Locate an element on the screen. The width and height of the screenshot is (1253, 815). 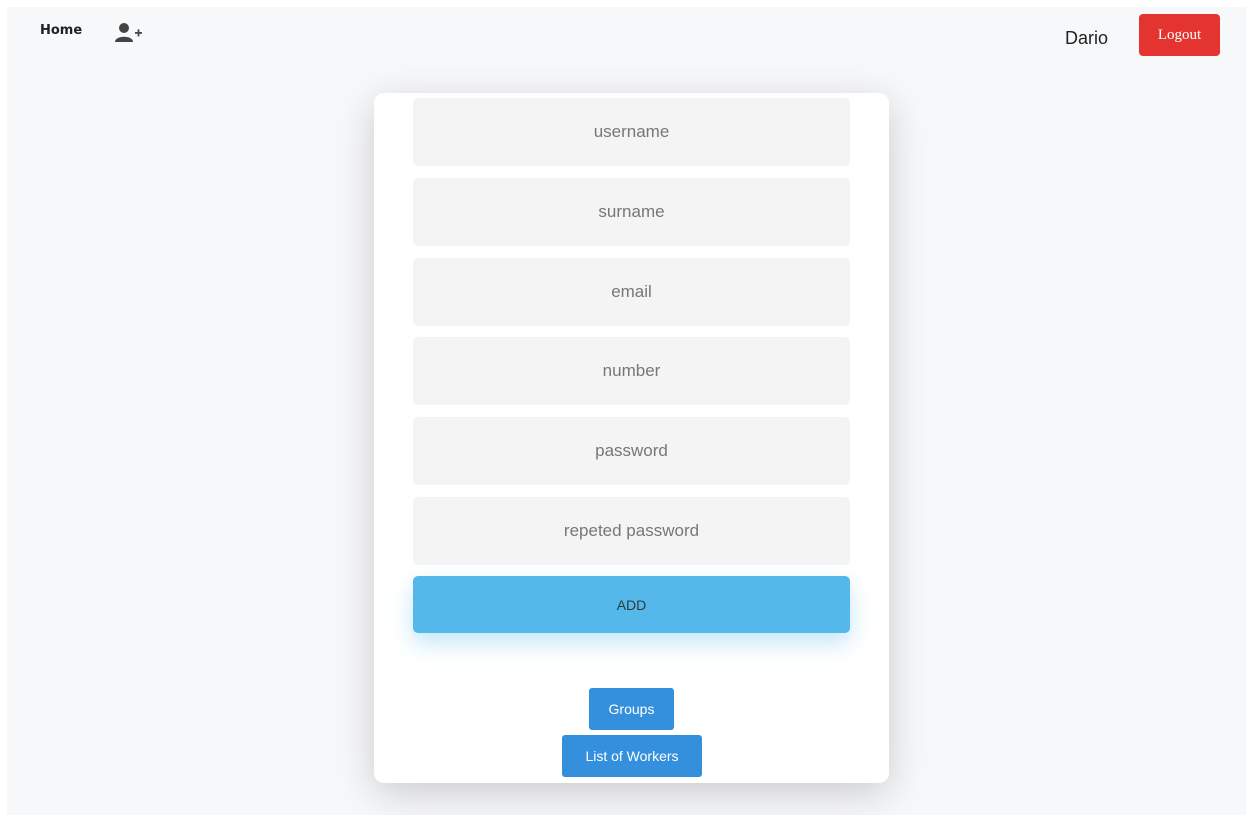
password-field is located at coordinates (631, 451).